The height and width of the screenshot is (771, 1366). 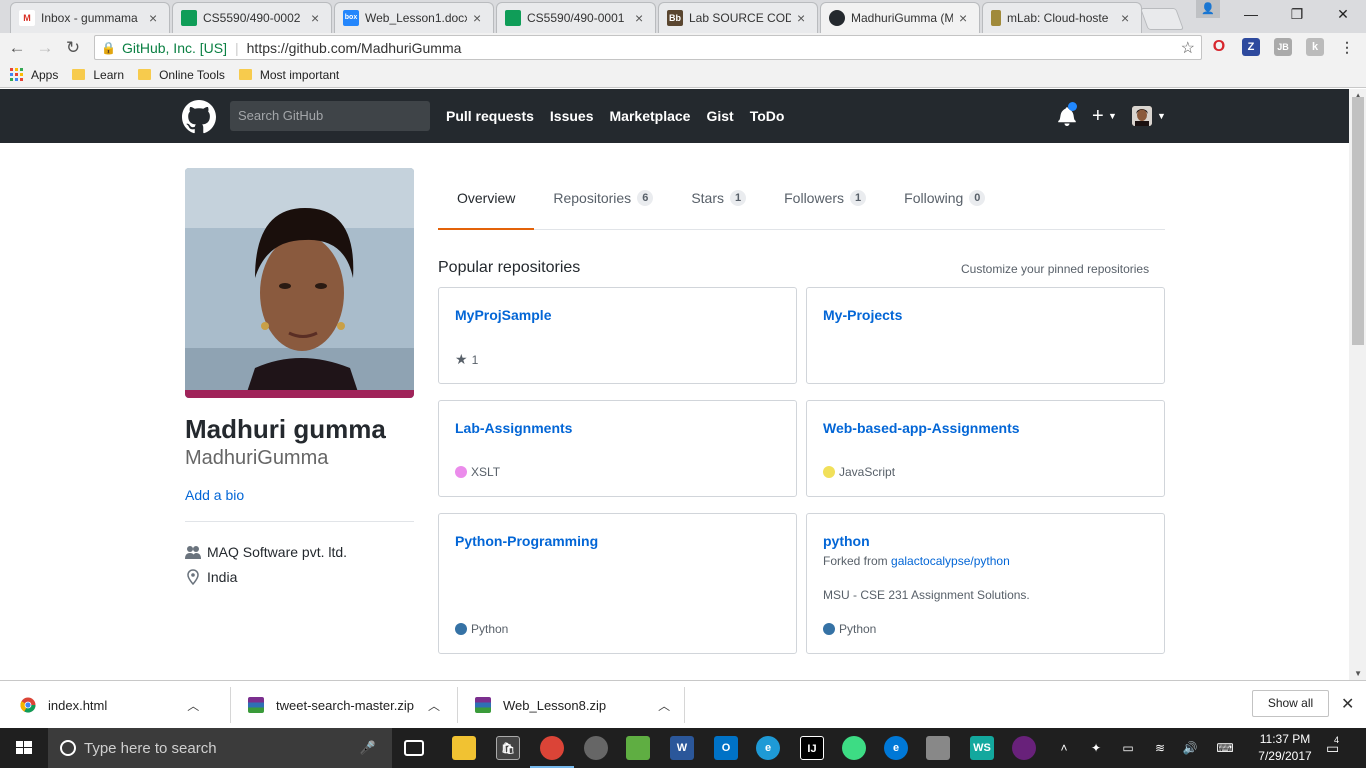 What do you see at coordinates (288, 75) in the screenshot?
I see `bookmark-folder-most-important: Most important` at bounding box center [288, 75].